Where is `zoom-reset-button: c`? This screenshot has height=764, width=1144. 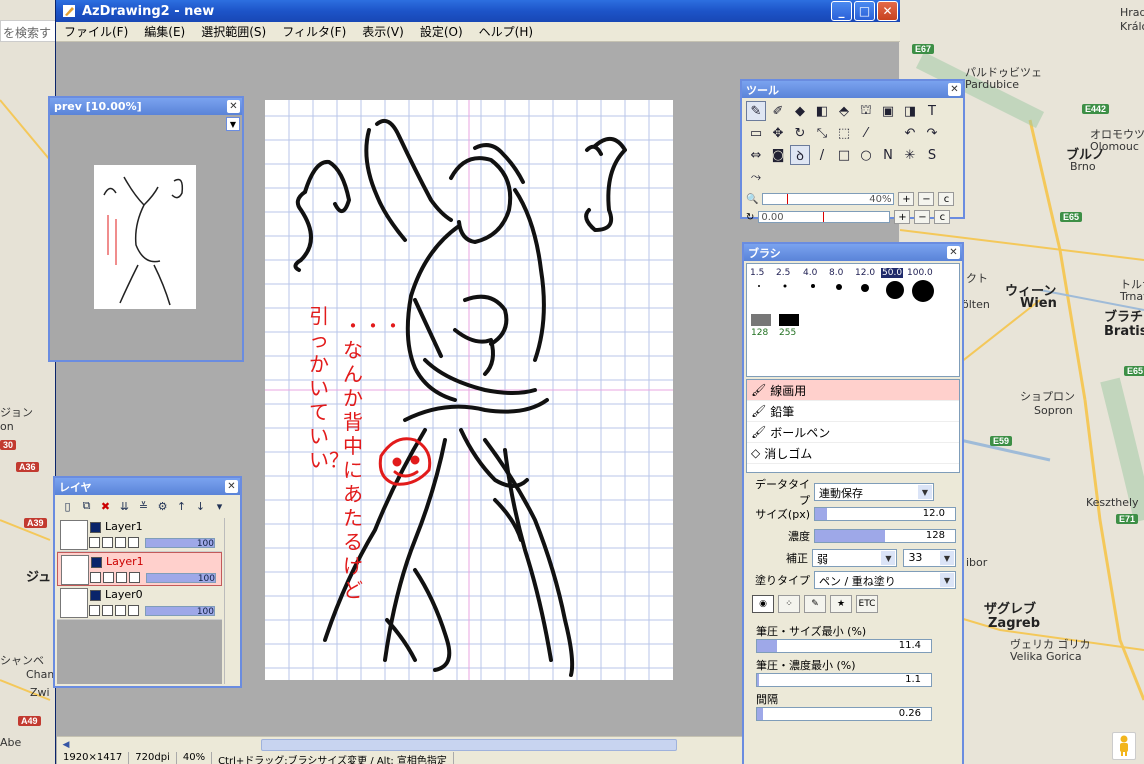
zoom-reset-button: c is located at coordinates (946, 199).